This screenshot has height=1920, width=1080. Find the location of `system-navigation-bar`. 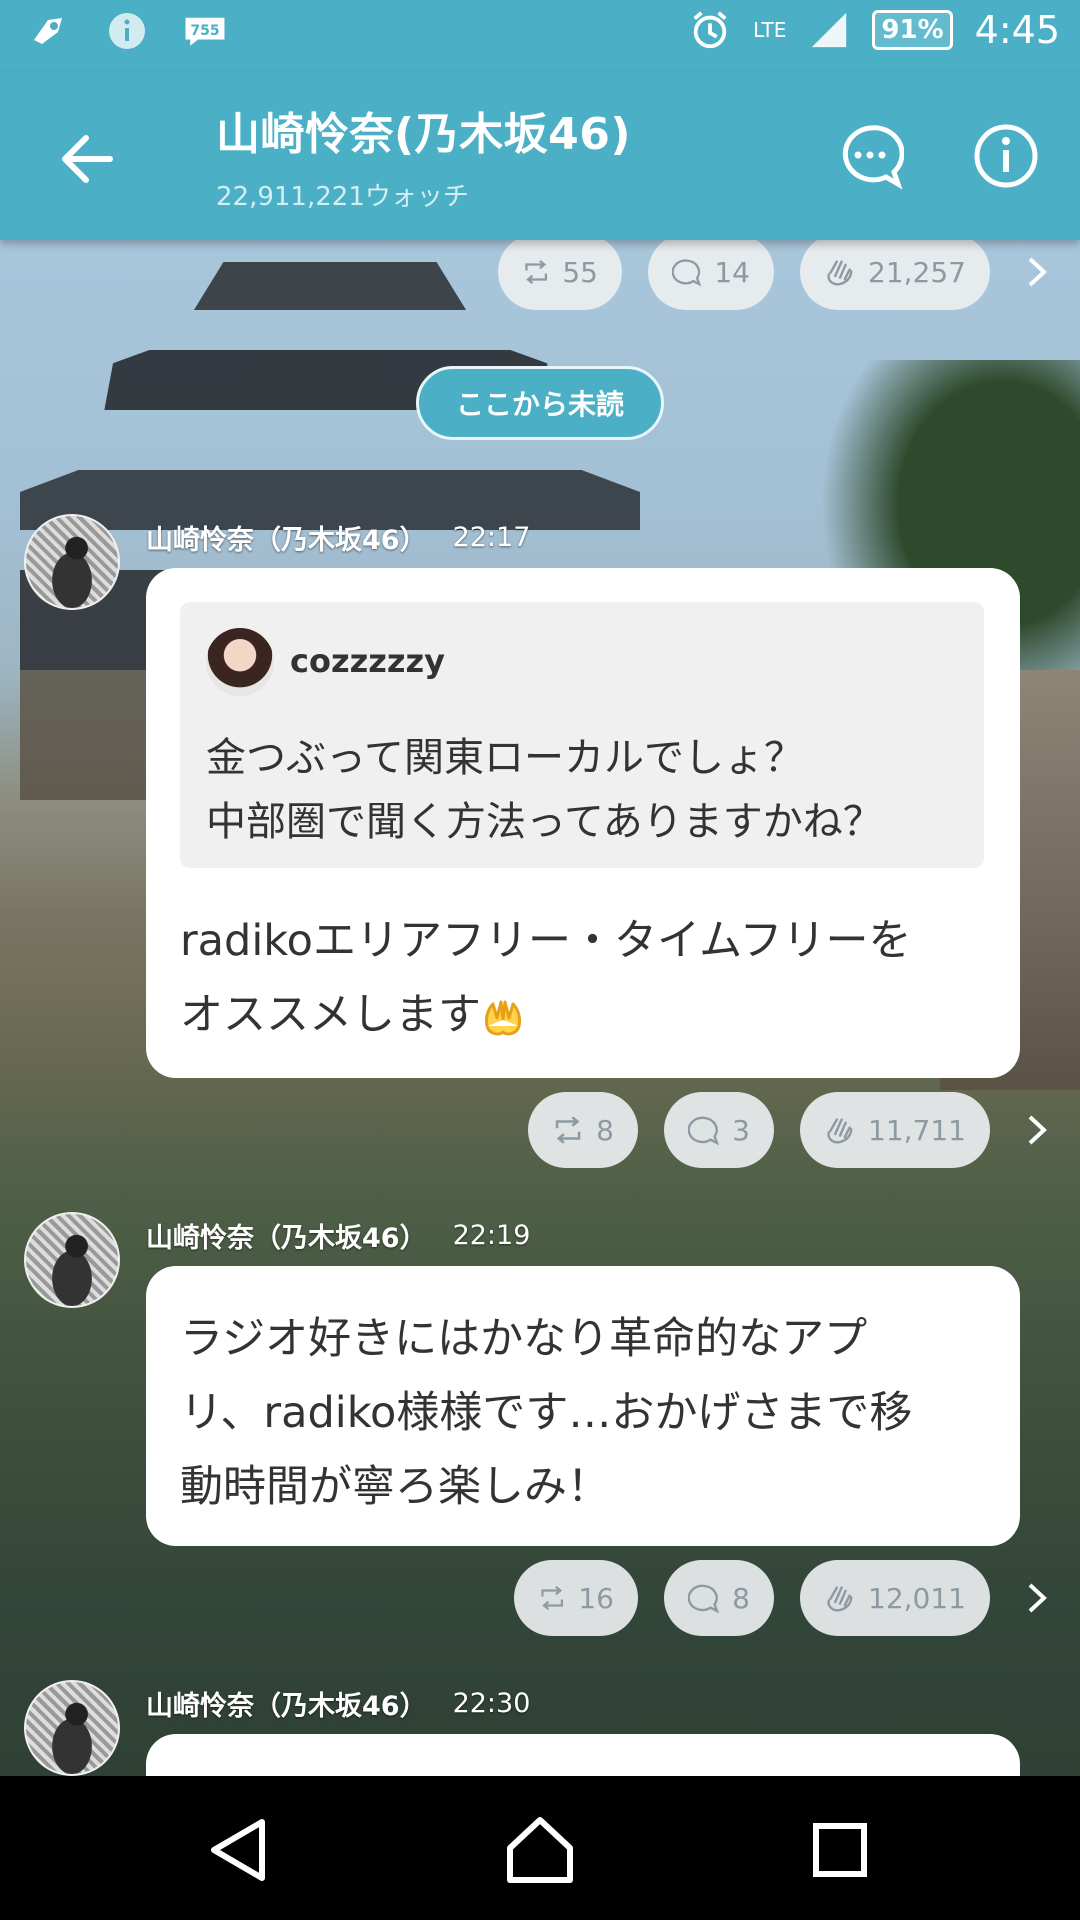

system-navigation-bar is located at coordinates (540, 1848).